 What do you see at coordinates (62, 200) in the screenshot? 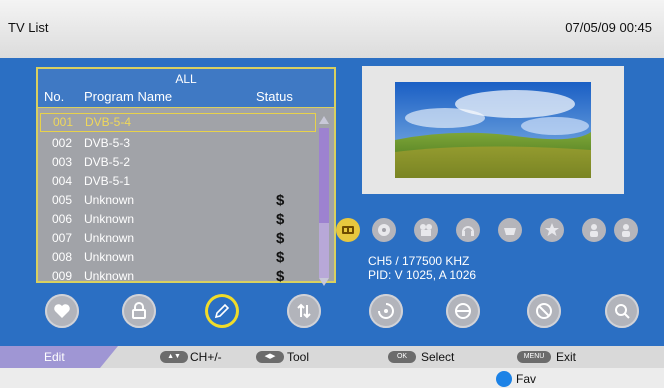
I see `channel-number: 005` at bounding box center [62, 200].